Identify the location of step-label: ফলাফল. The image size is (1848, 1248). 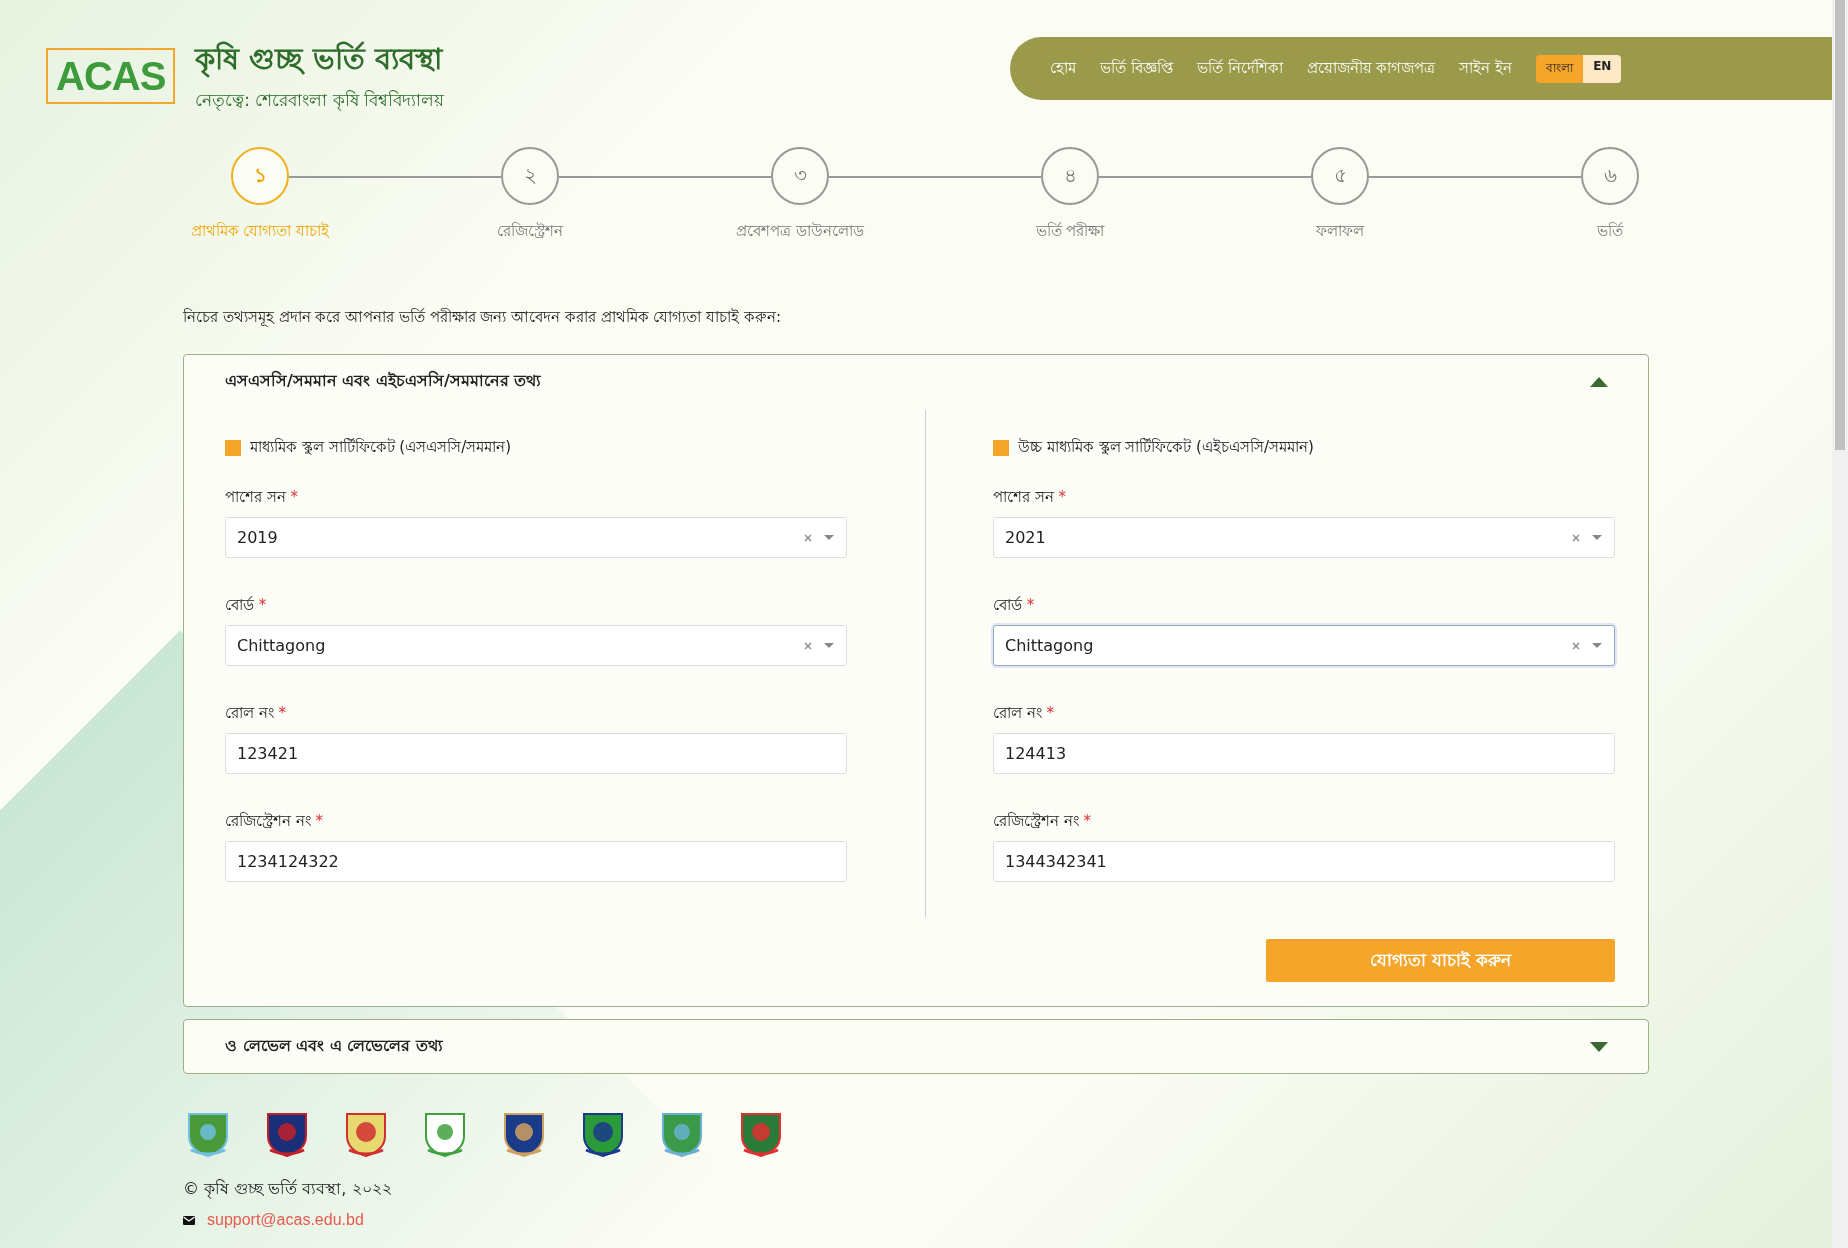
(1340, 231).